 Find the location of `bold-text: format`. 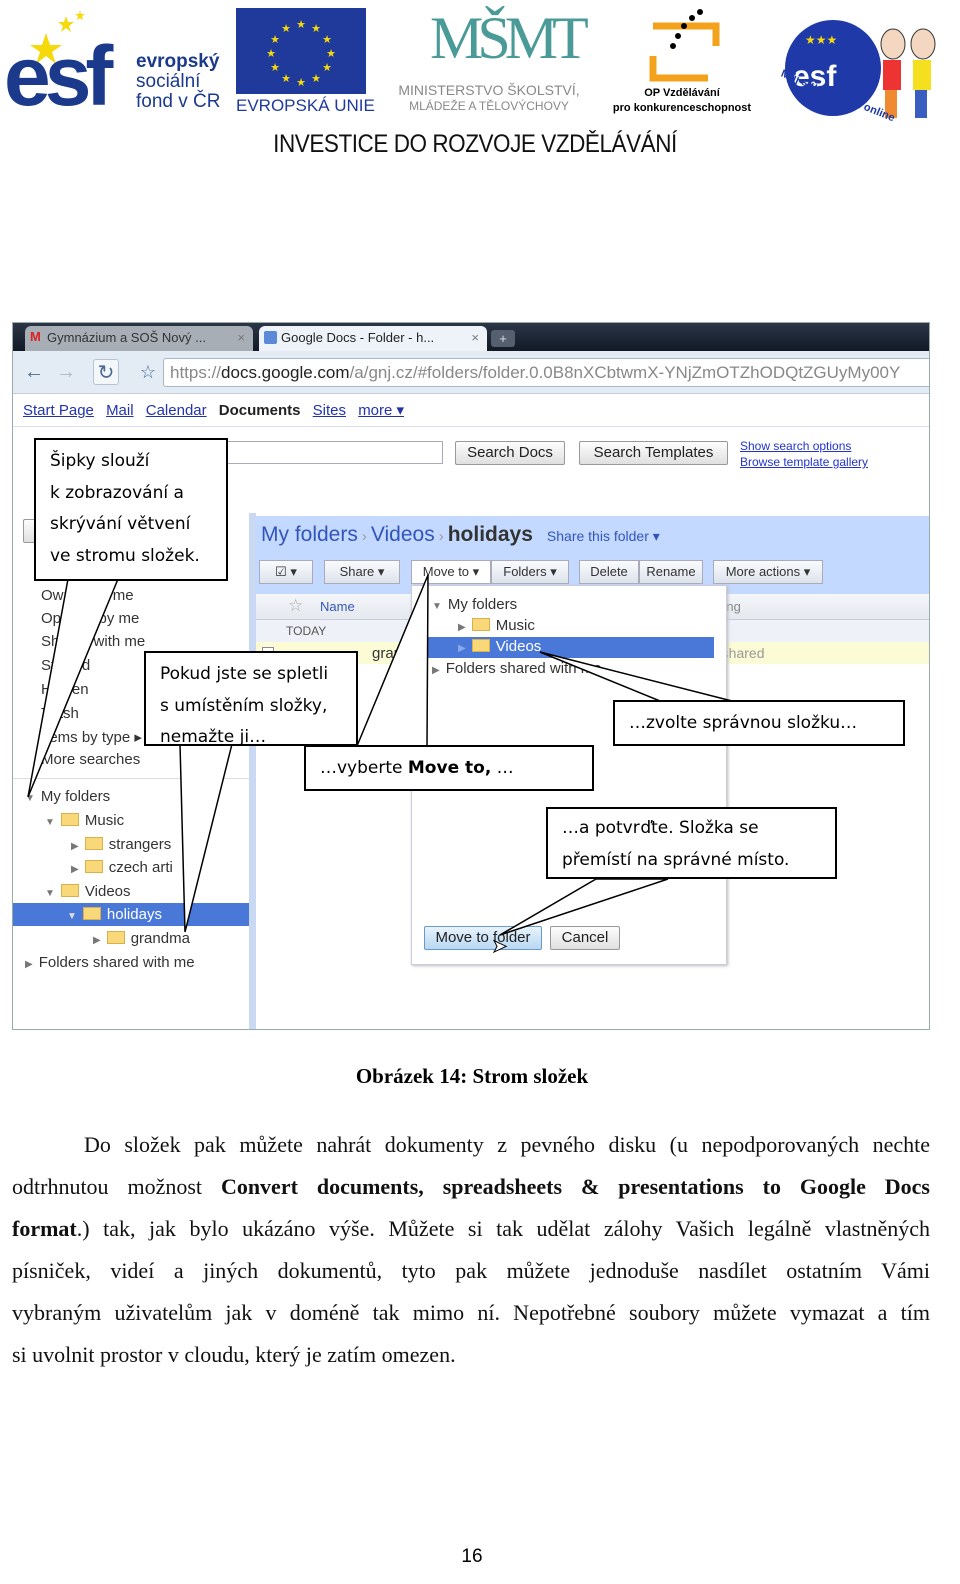

bold-text: format is located at coordinates (44, 1228).